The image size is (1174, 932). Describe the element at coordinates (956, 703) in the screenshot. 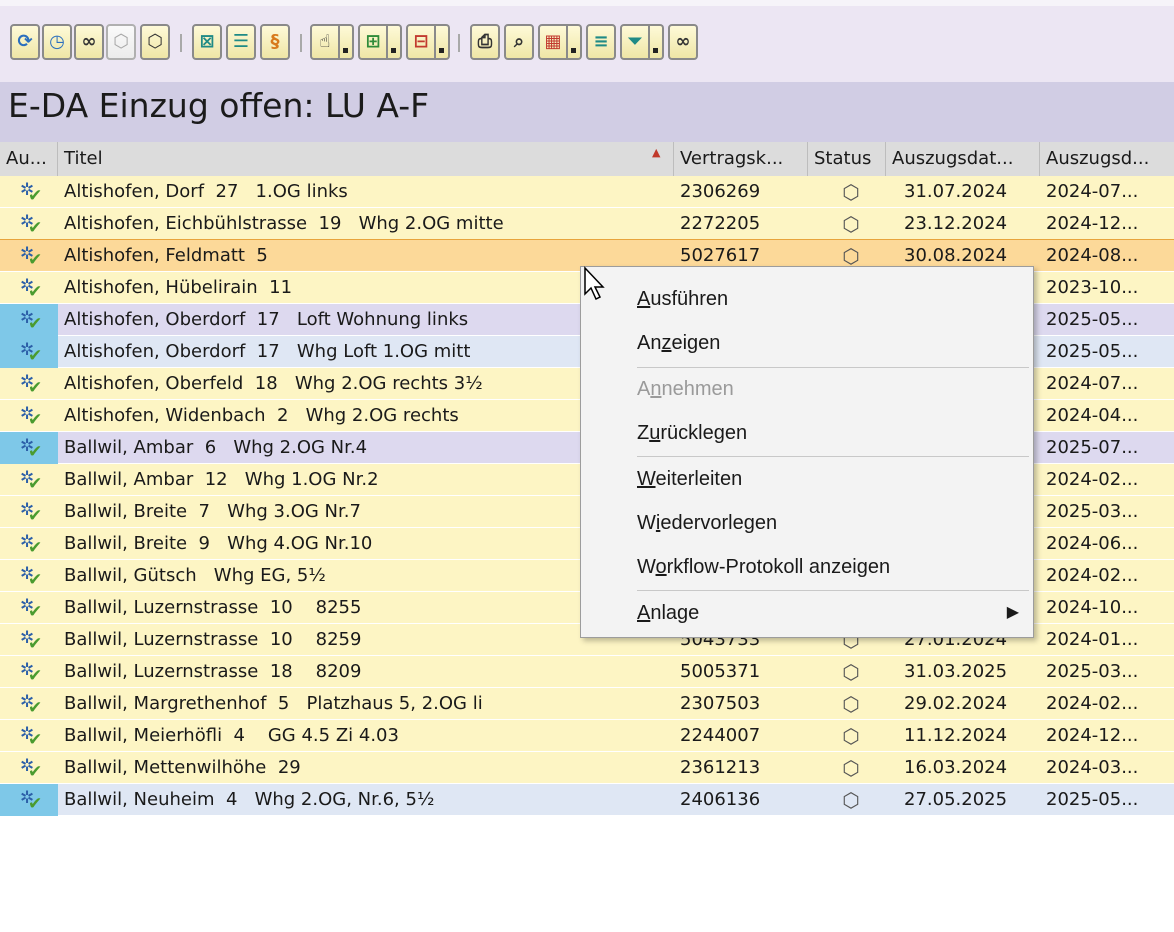

I see `row-auszugsdatum: 29.02.2024` at that location.